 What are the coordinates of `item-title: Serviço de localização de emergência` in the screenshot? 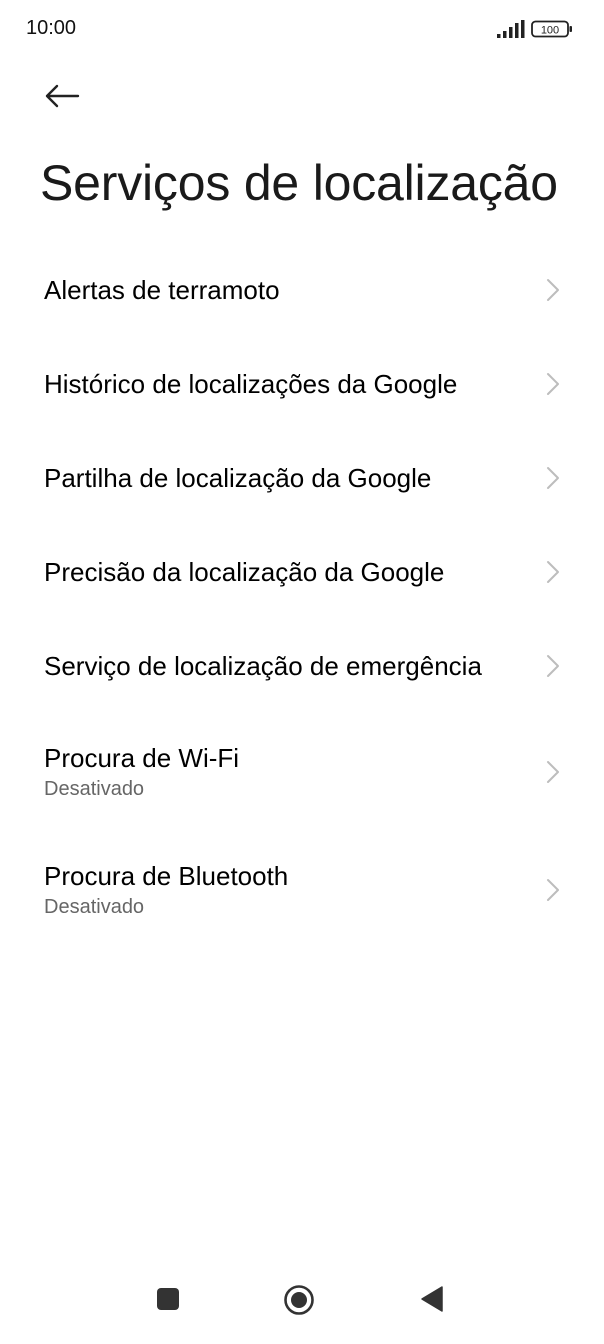 It's located at (263, 666).